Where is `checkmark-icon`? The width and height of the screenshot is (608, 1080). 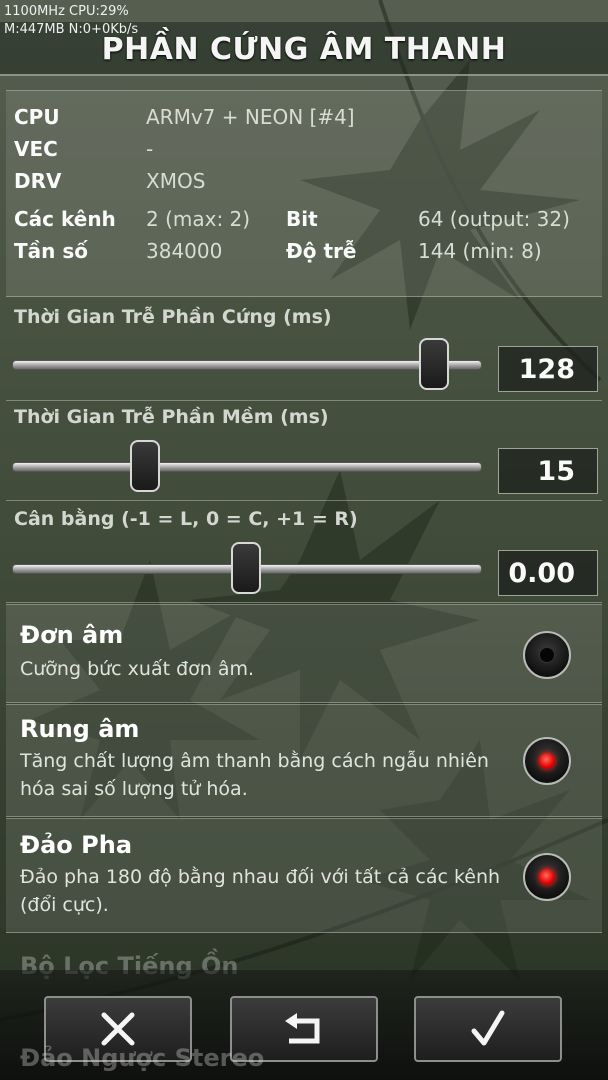 checkmark-icon is located at coordinates (488, 1028).